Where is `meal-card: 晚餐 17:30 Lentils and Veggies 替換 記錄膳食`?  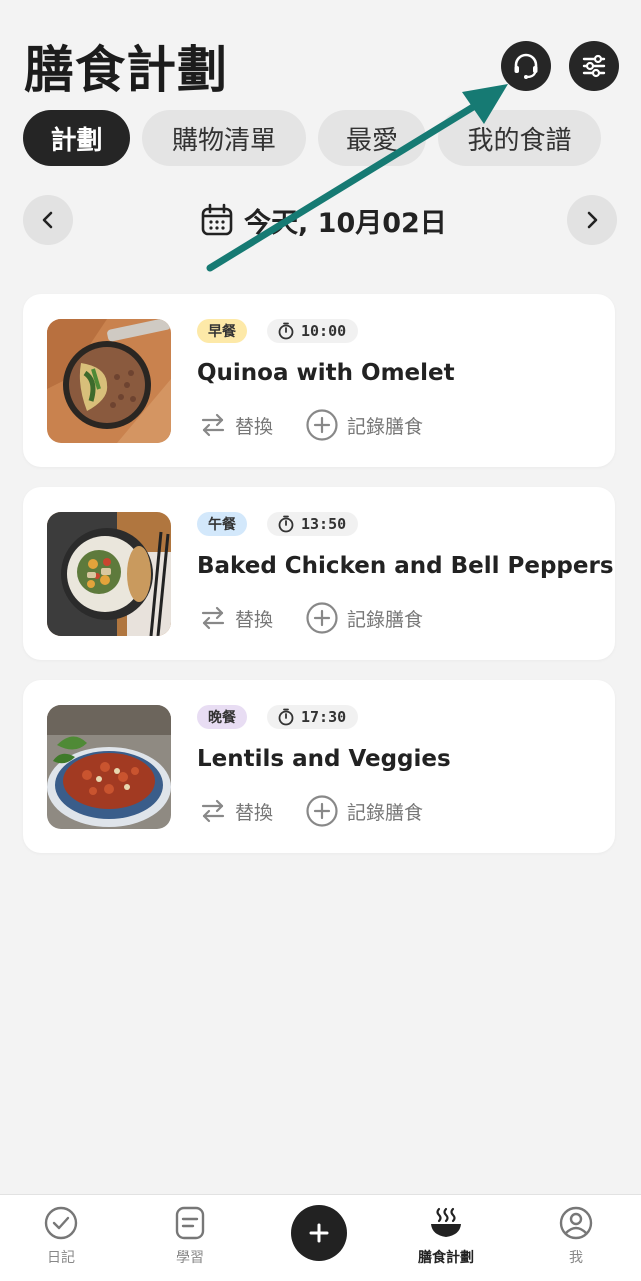 meal-card: 晚餐 17:30 Lentils and Veggies 替換 記錄膳食 is located at coordinates (319, 766).